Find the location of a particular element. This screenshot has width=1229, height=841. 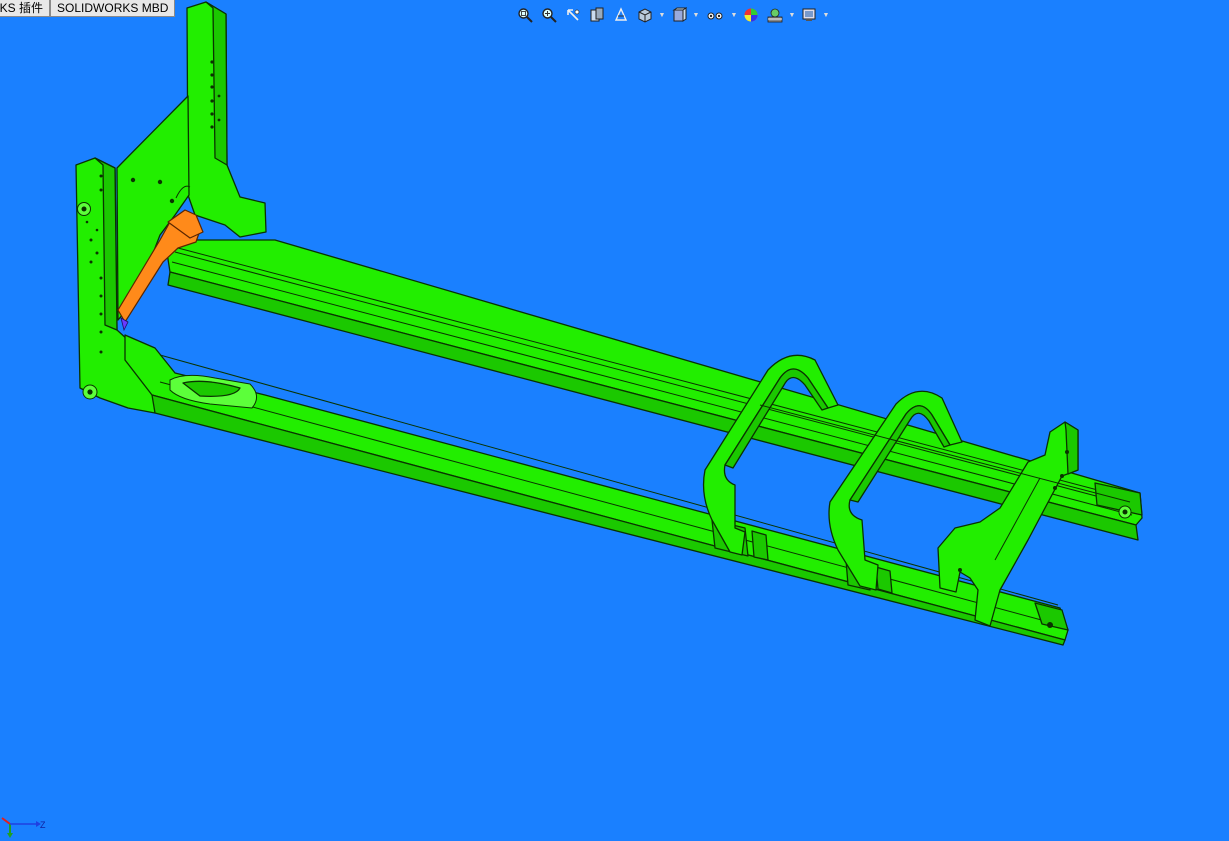

z-axis-label: Z is located at coordinates (43, 825).